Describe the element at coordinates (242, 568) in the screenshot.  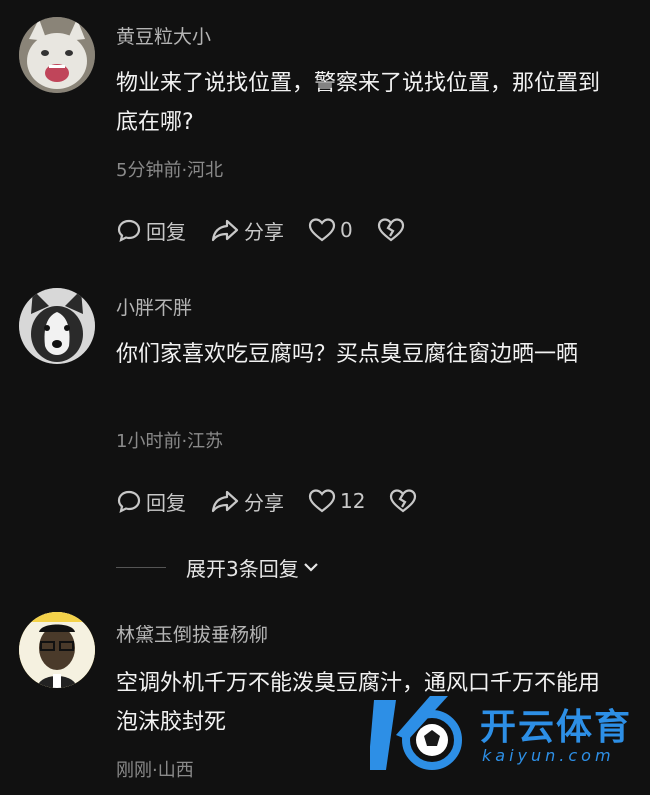
I see `expand-replies-label: 展开3条回复` at that location.